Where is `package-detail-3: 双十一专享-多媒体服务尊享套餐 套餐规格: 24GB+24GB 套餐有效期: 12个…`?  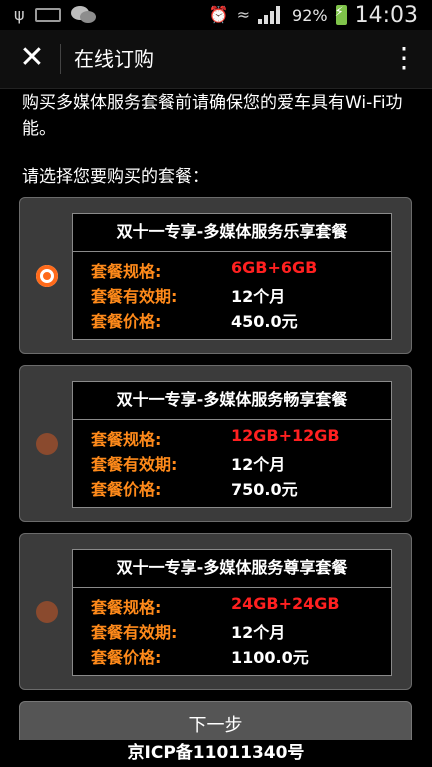 package-detail-3: 双十一专享-多媒体服务尊享套餐 套餐规格: 24GB+24GB 套餐有效期: 12个… is located at coordinates (232, 612).